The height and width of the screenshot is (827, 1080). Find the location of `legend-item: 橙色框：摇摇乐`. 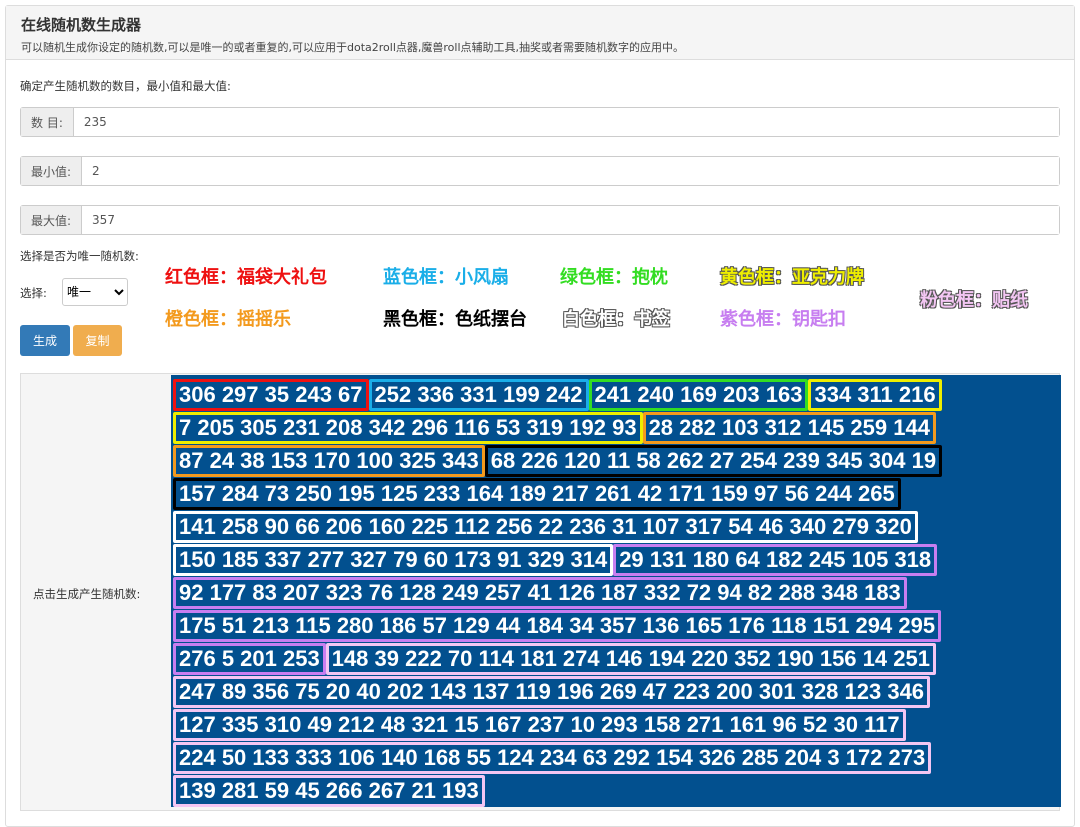

legend-item: 橙色框：摇摇乐 is located at coordinates (228, 319).